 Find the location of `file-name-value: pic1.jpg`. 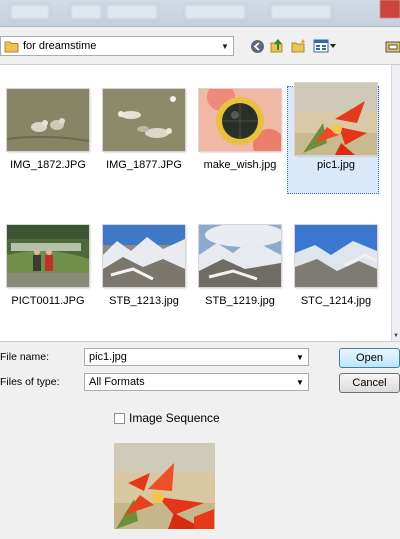

file-name-value: pic1.jpg is located at coordinates (108, 357).